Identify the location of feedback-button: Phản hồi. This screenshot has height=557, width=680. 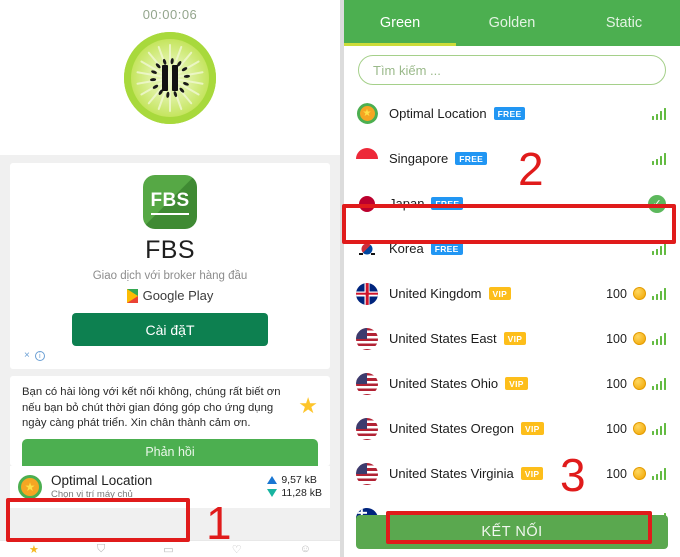
(170, 452).